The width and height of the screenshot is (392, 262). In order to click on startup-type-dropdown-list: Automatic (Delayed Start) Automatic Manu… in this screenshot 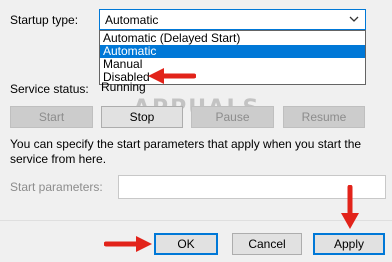, I will do `click(232, 57)`.